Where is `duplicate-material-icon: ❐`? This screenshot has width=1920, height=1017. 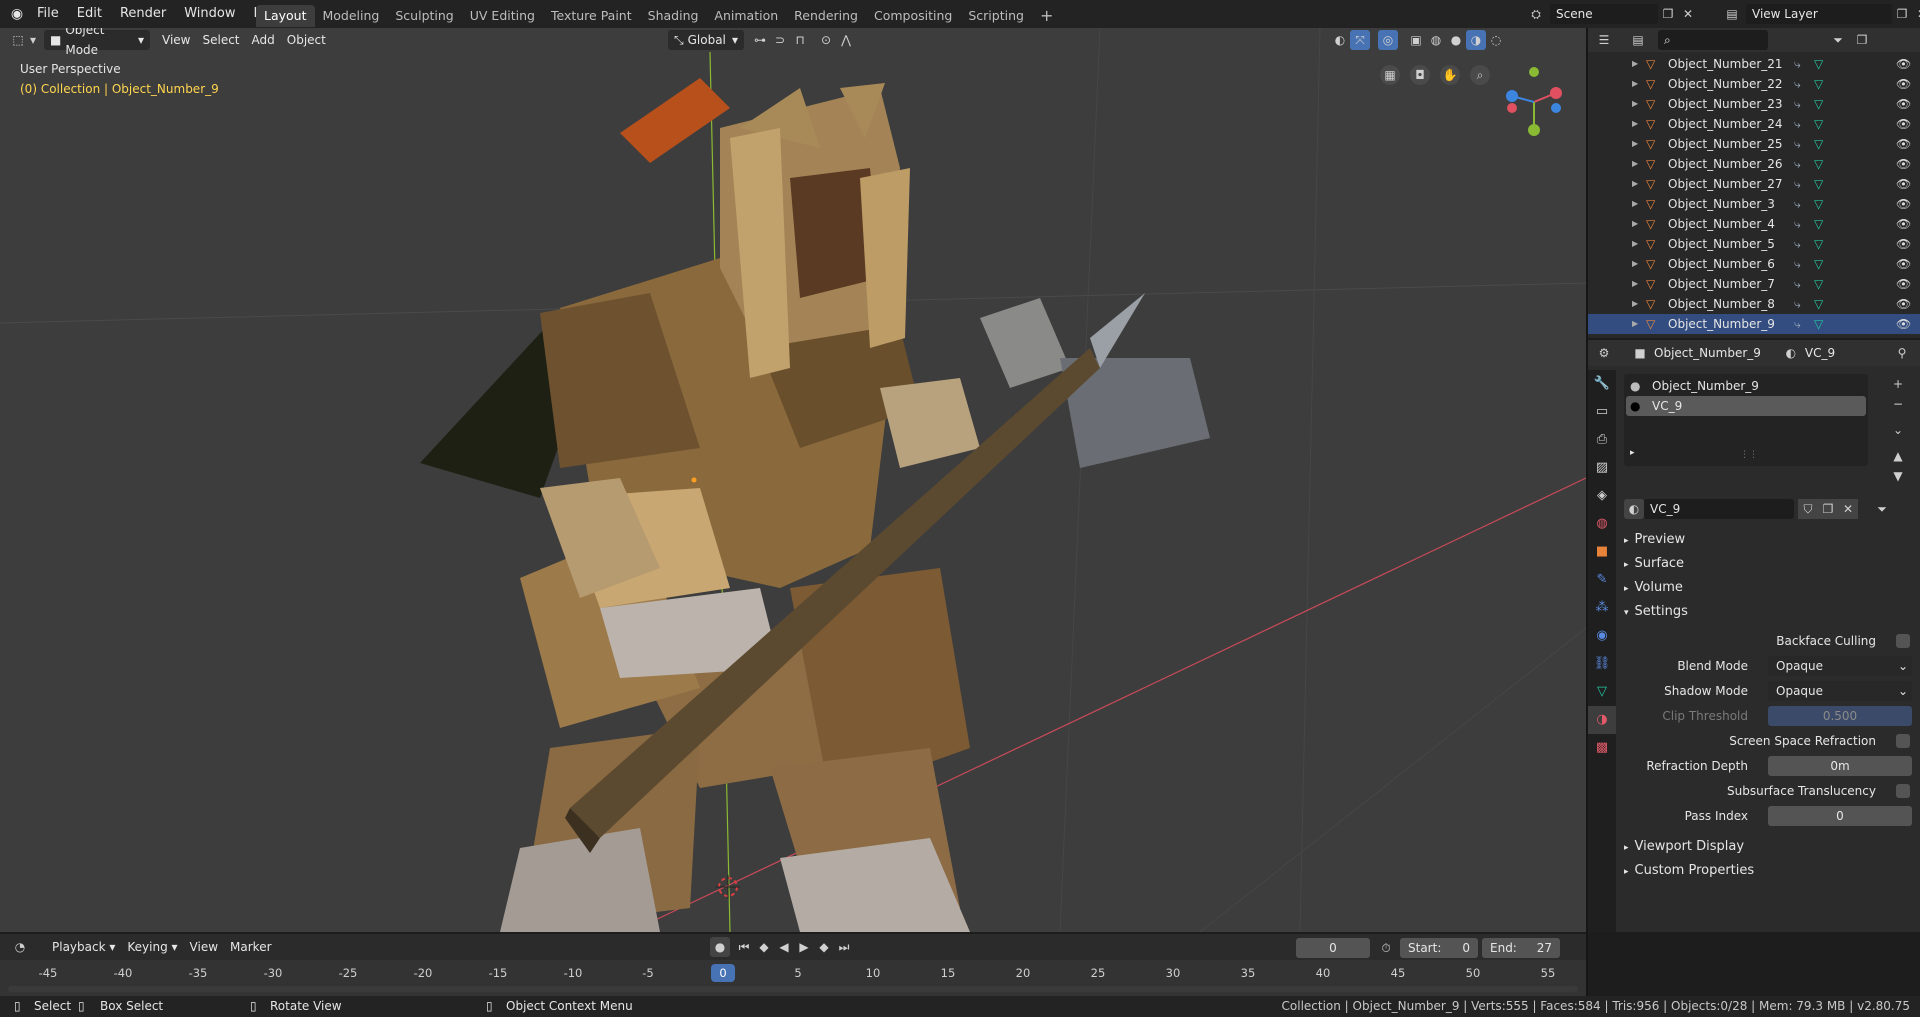 duplicate-material-icon: ❐ is located at coordinates (1828, 509).